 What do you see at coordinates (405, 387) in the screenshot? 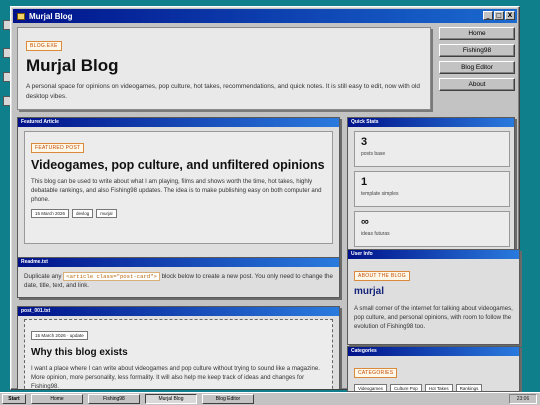
I see `category-chip: Culture Pop` at bounding box center [405, 387].